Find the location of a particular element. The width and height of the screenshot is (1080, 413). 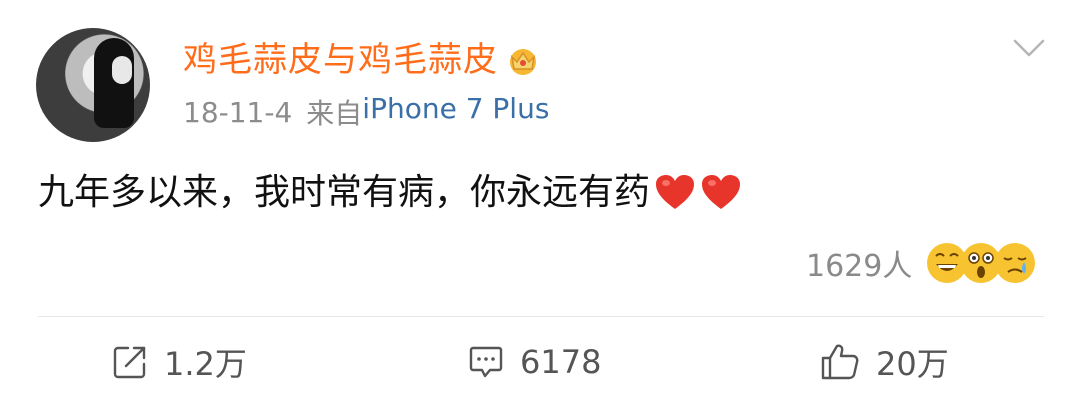

avatar-face is located at coordinates (122, 70).